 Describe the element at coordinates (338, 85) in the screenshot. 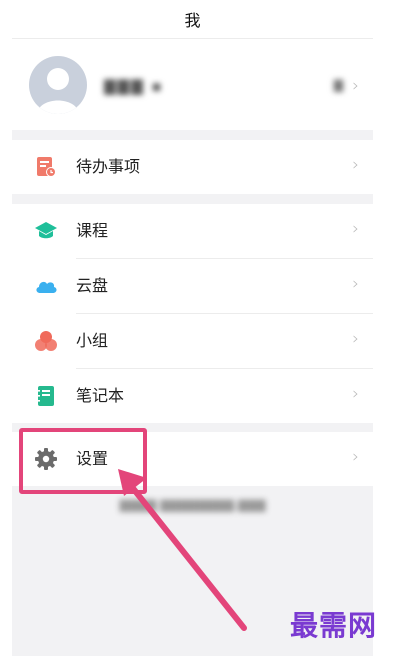

I see `profile-extra: ▇` at that location.